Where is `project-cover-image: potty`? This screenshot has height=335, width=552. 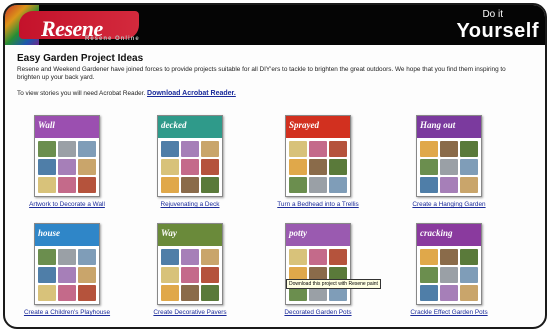
project-cover-image: potty is located at coordinates (318, 264).